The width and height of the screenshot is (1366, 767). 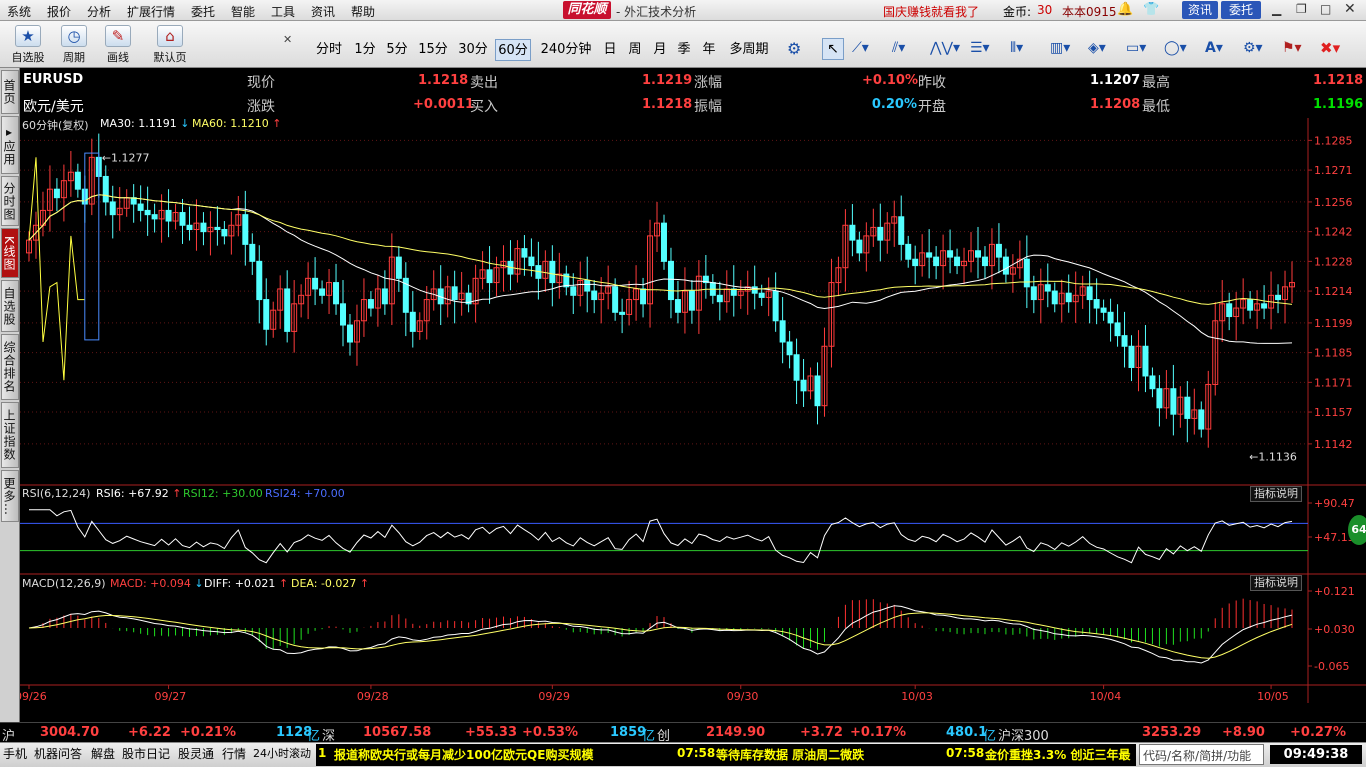 What do you see at coordinates (397, 50) in the screenshot?
I see `period-tab-5min: 5分` at bounding box center [397, 50].